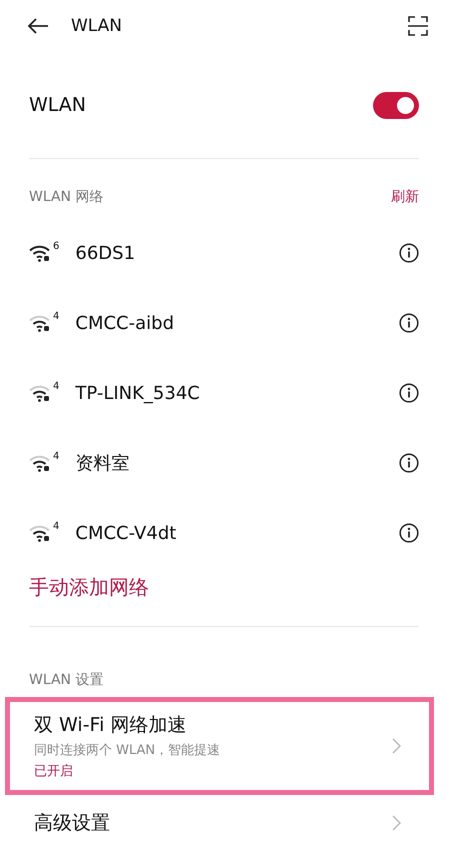 This screenshot has width=454, height=864. Describe the element at coordinates (97, 26) in the screenshot. I see `page-title: WLAN` at that location.